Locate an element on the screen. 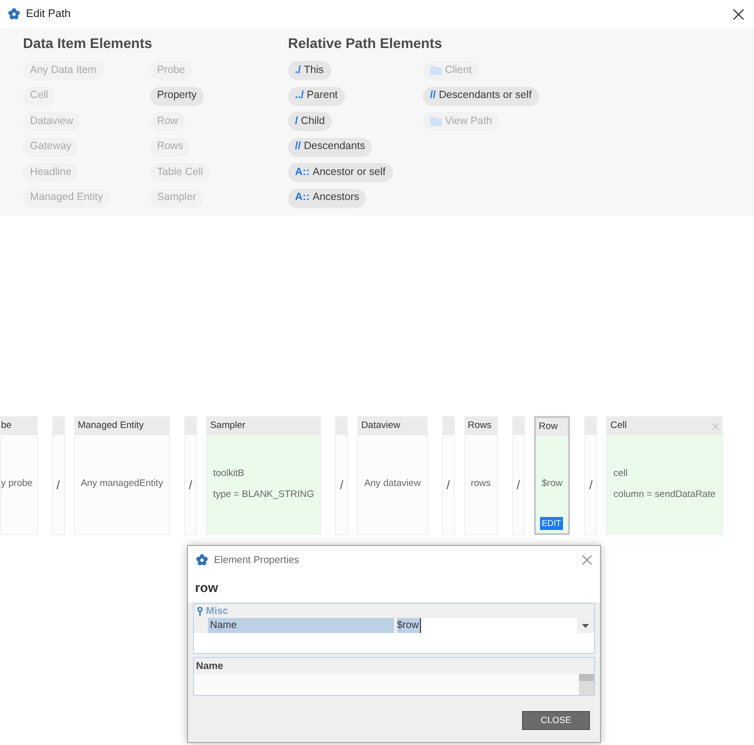 Image resolution: width=754 pixels, height=745 pixels. category-label: Misc is located at coordinates (217, 611).